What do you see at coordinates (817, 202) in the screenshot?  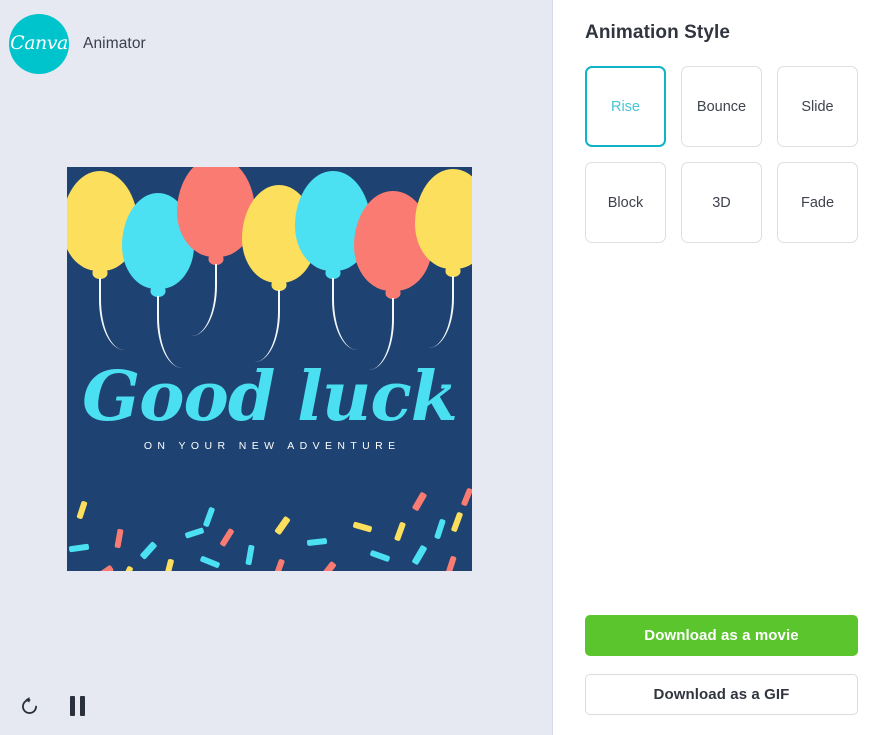 I see `style-button-fade: Fade` at bounding box center [817, 202].